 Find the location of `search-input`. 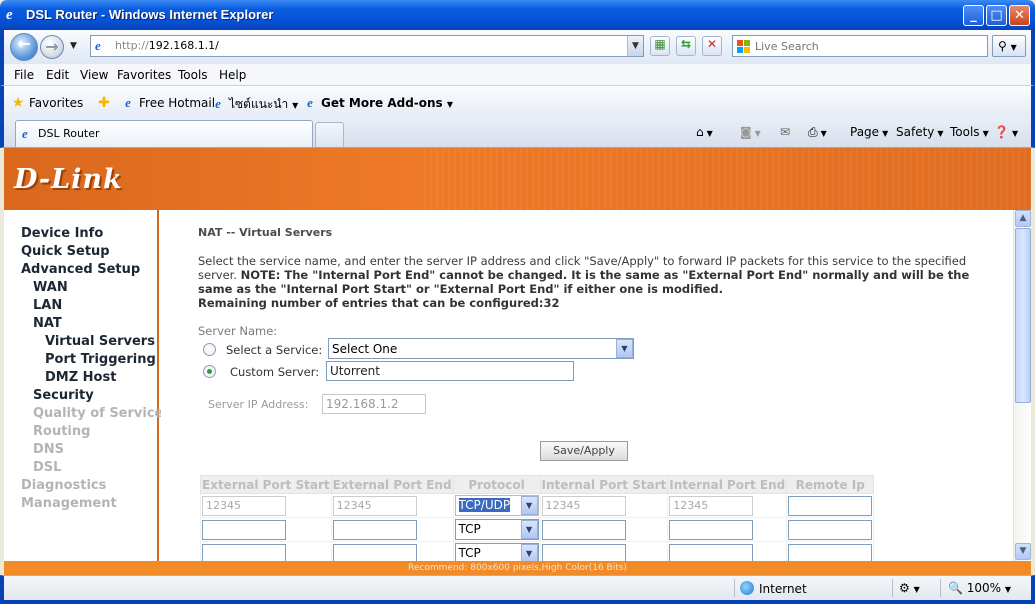

search-input is located at coordinates (867, 46).